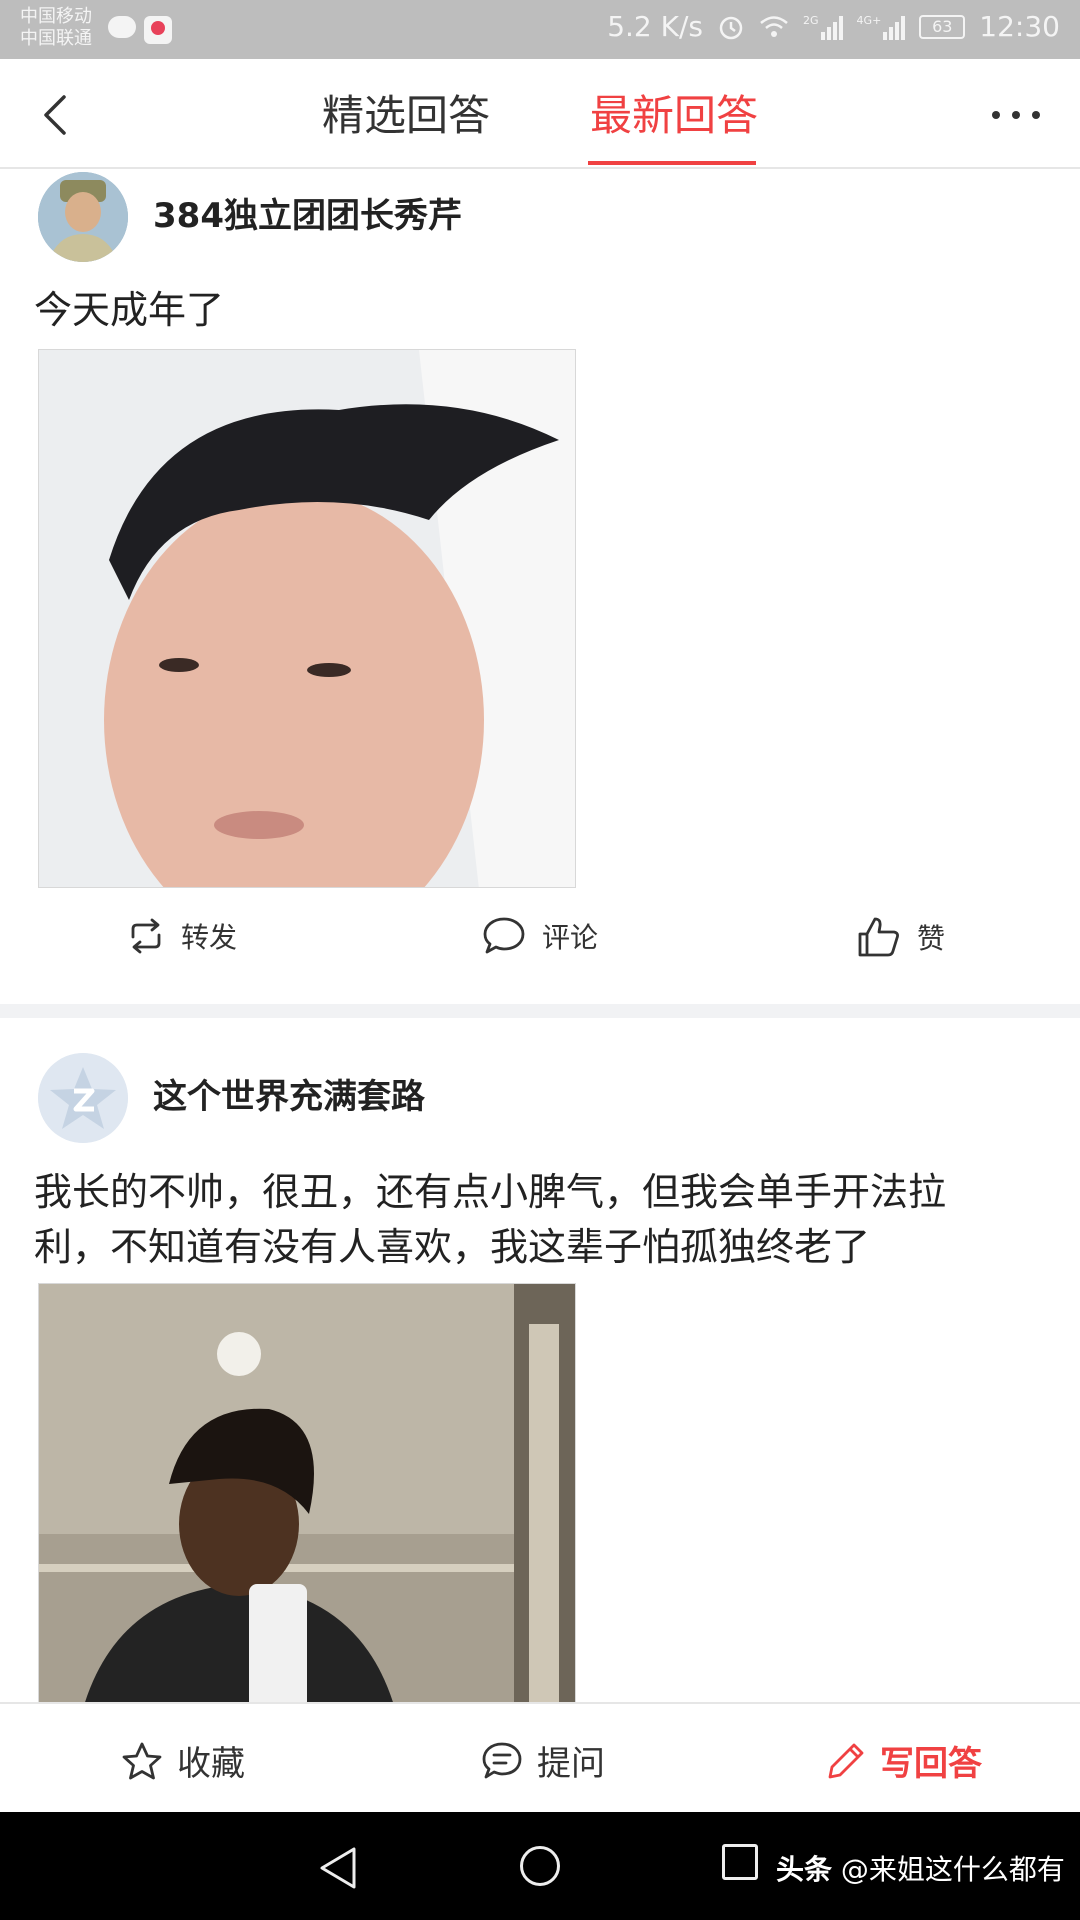  What do you see at coordinates (571, 1764) in the screenshot?
I see `ask-label: 提问` at bounding box center [571, 1764].